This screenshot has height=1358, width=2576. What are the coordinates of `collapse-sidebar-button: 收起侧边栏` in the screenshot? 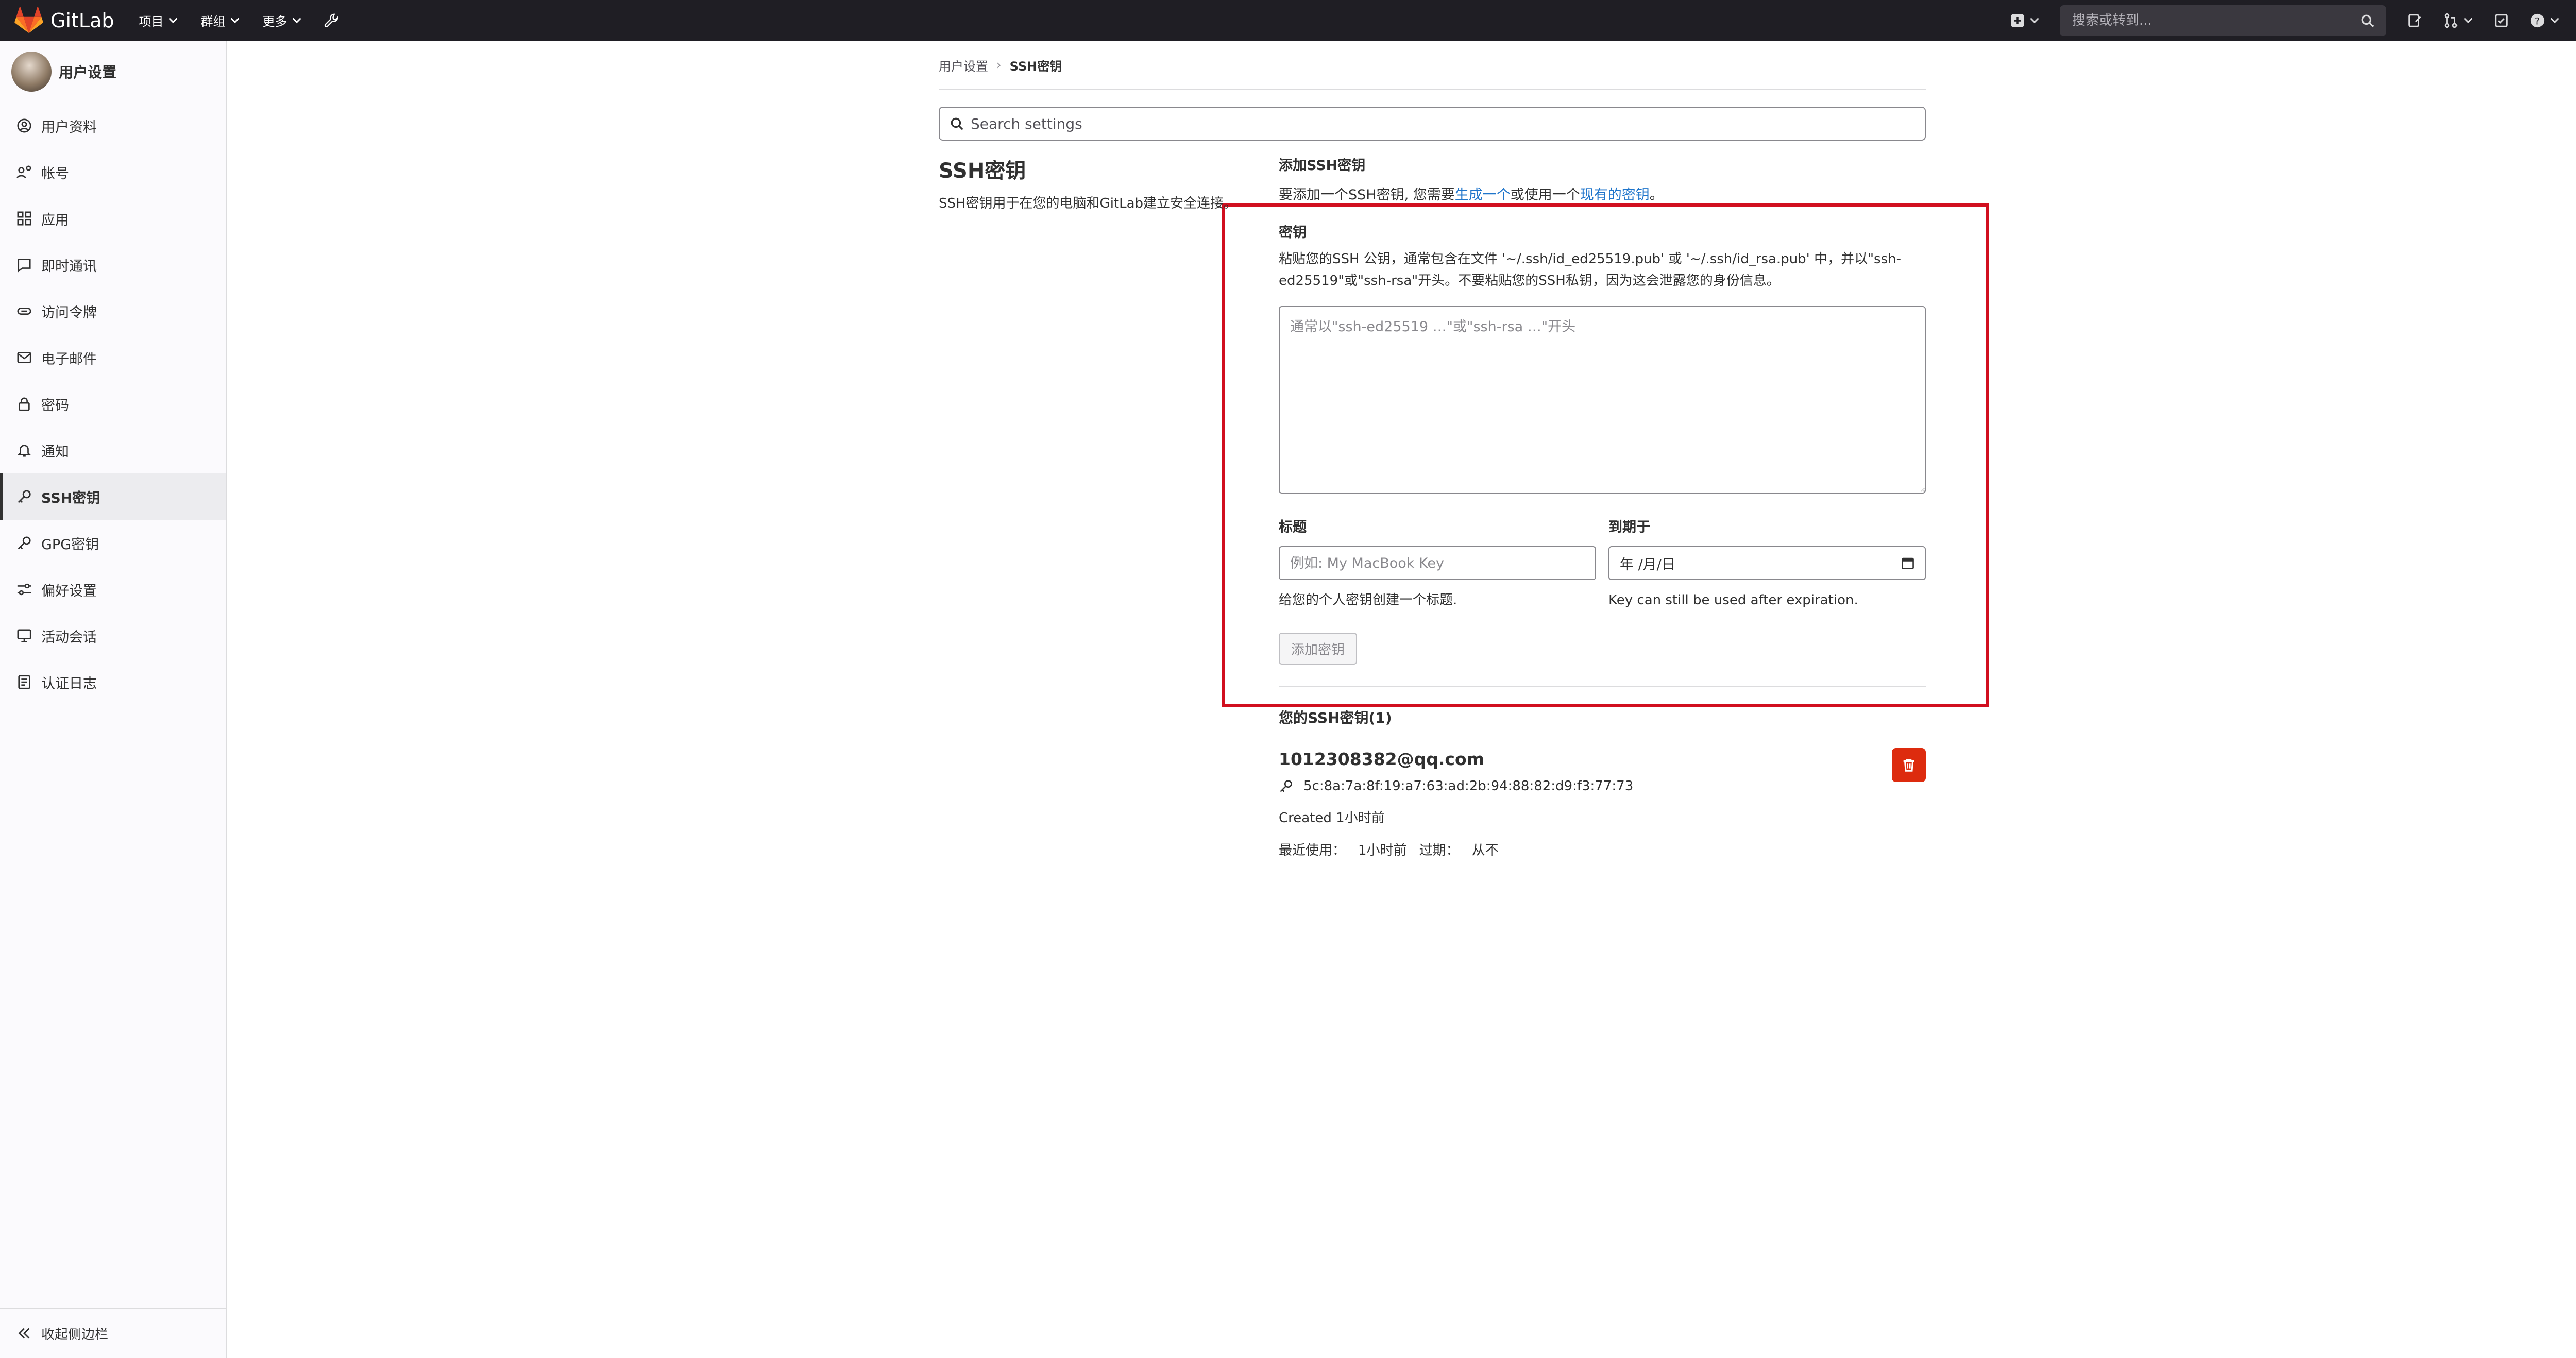 It's located at (113, 1333).